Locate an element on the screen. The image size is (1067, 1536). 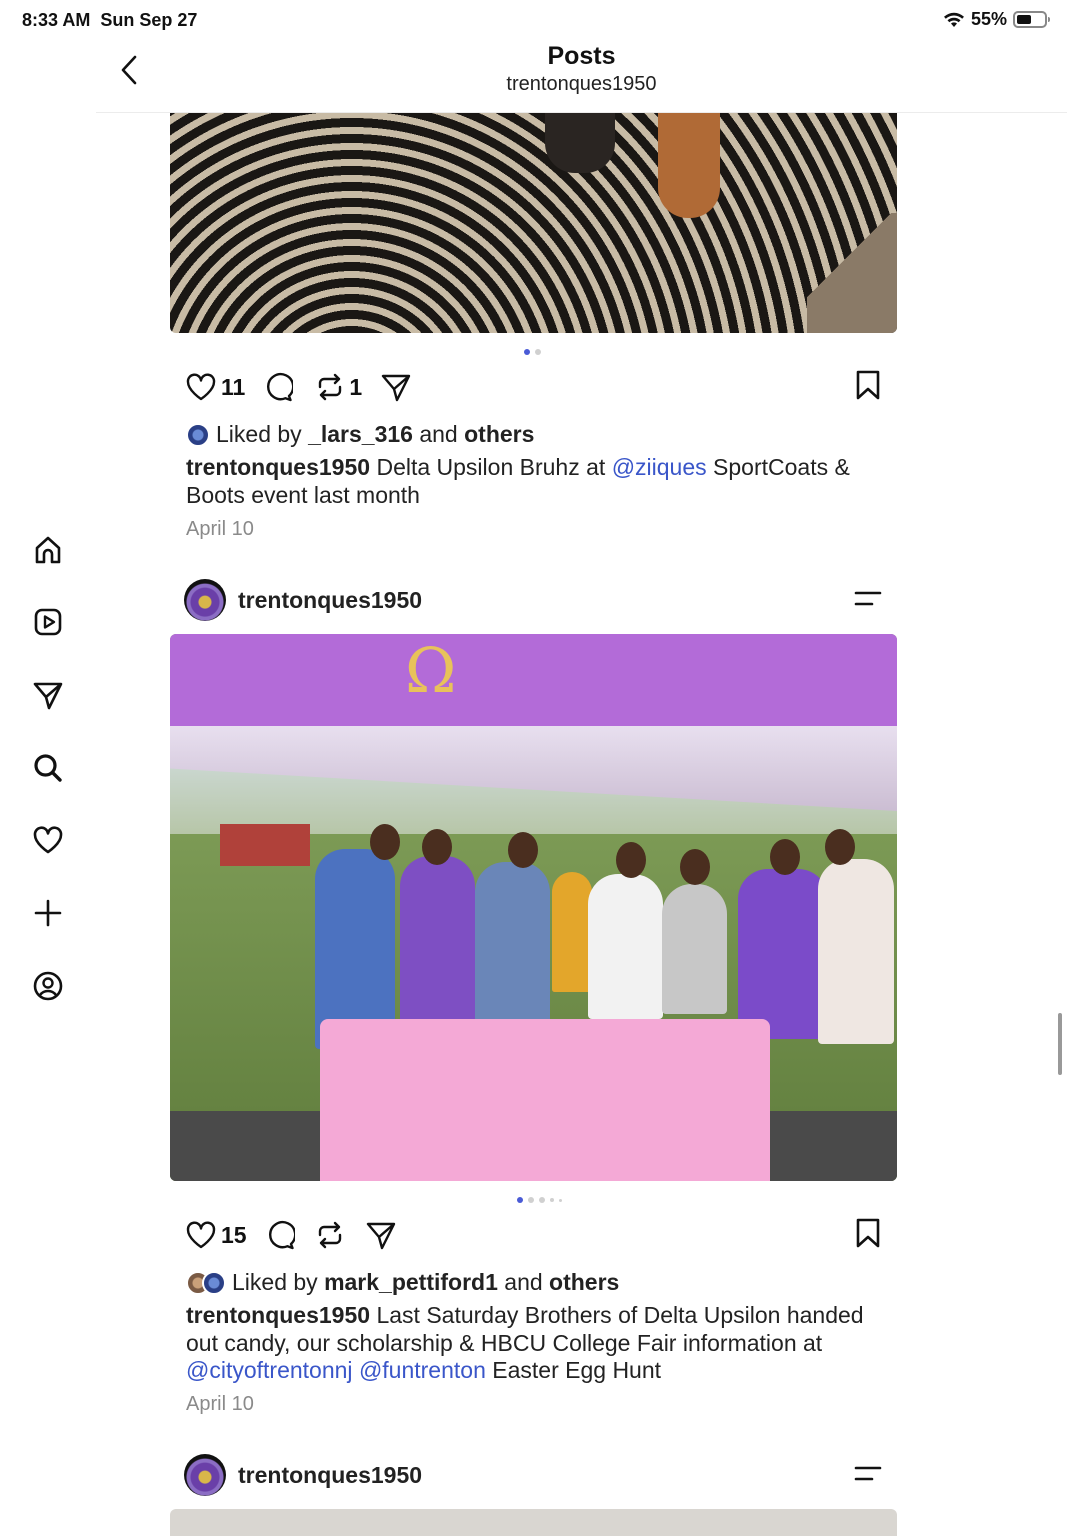
like-button: 11 is located at coordinates (215, 387).